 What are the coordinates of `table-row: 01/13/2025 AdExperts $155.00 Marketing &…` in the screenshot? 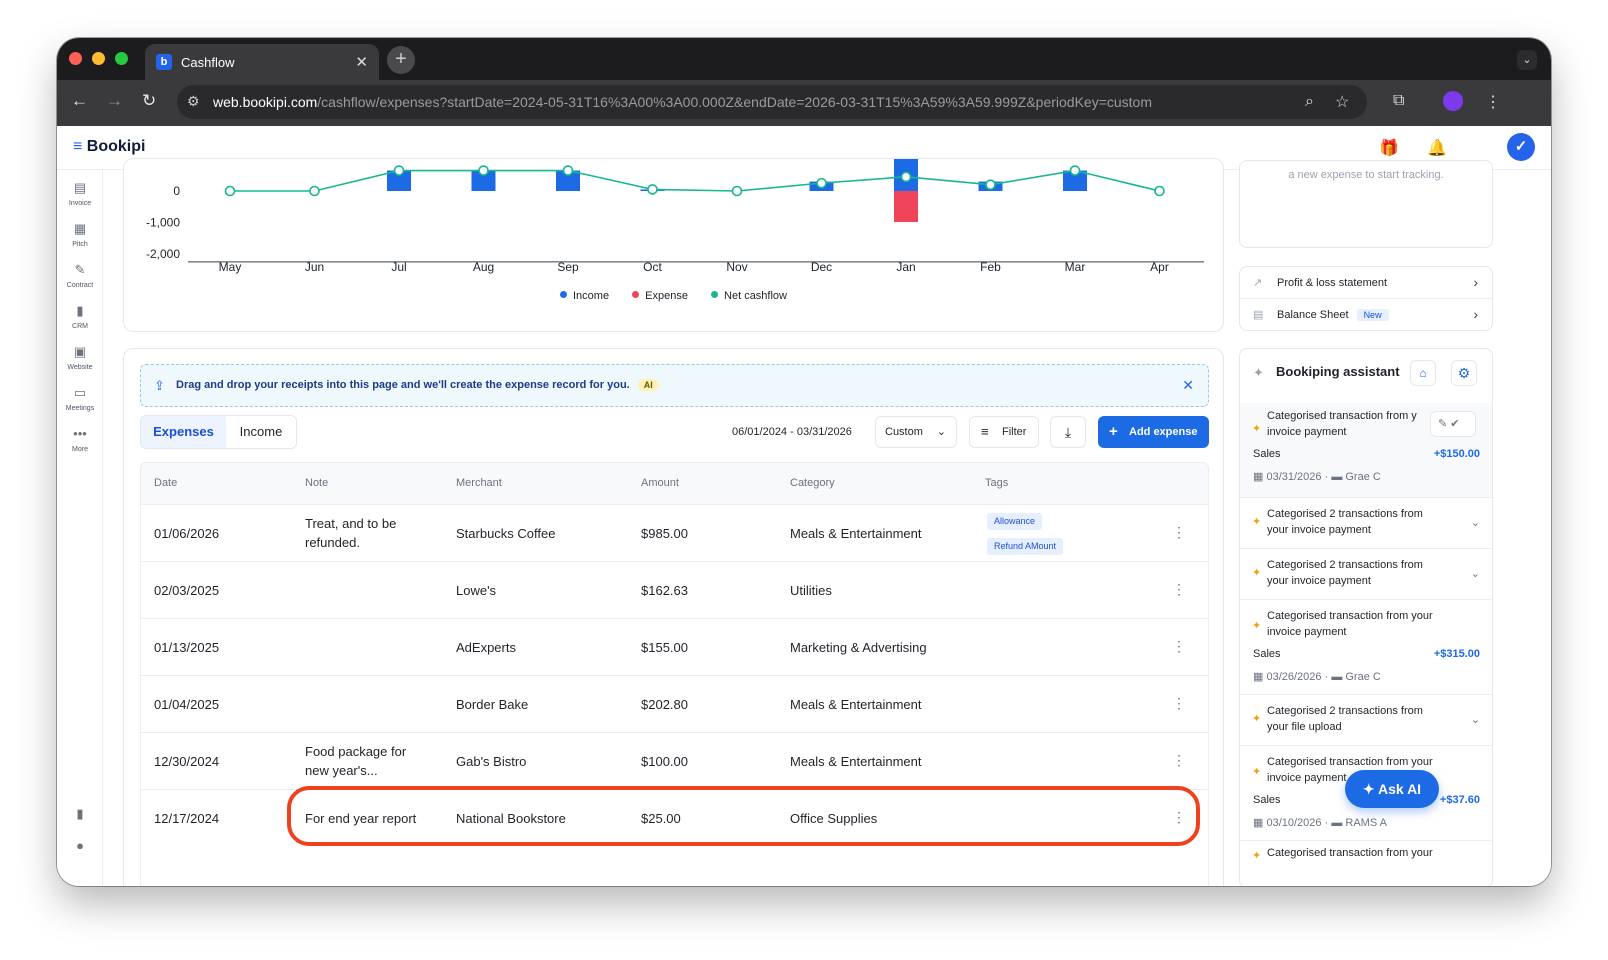 It's located at (674, 647).